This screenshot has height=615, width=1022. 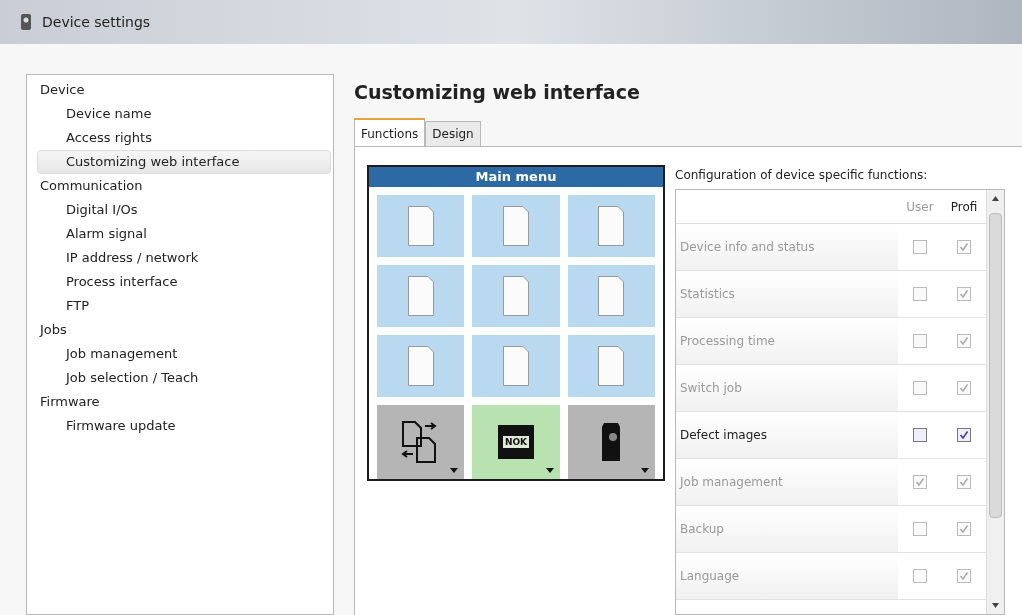 What do you see at coordinates (995, 605) in the screenshot?
I see `scroll-down-icon` at bounding box center [995, 605].